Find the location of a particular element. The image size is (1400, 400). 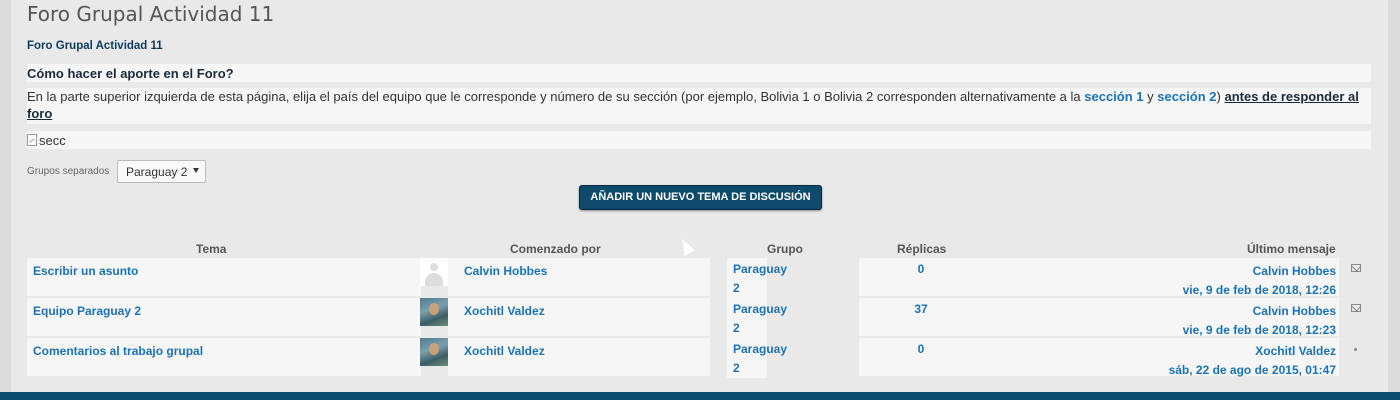

how-to-heading: Cómo hacer el aporte en el Foro? is located at coordinates (699, 73).